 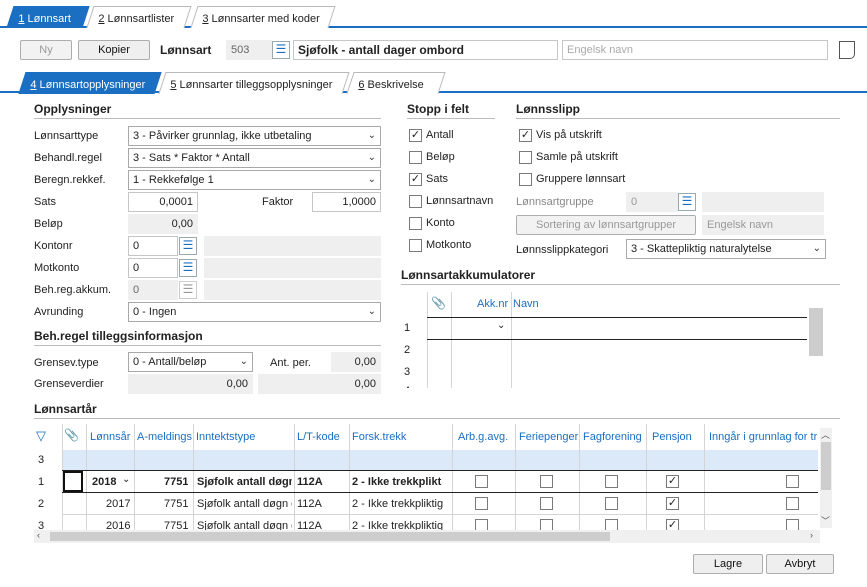 What do you see at coordinates (415, 245) in the screenshot?
I see `checkbox-motkonto` at bounding box center [415, 245].